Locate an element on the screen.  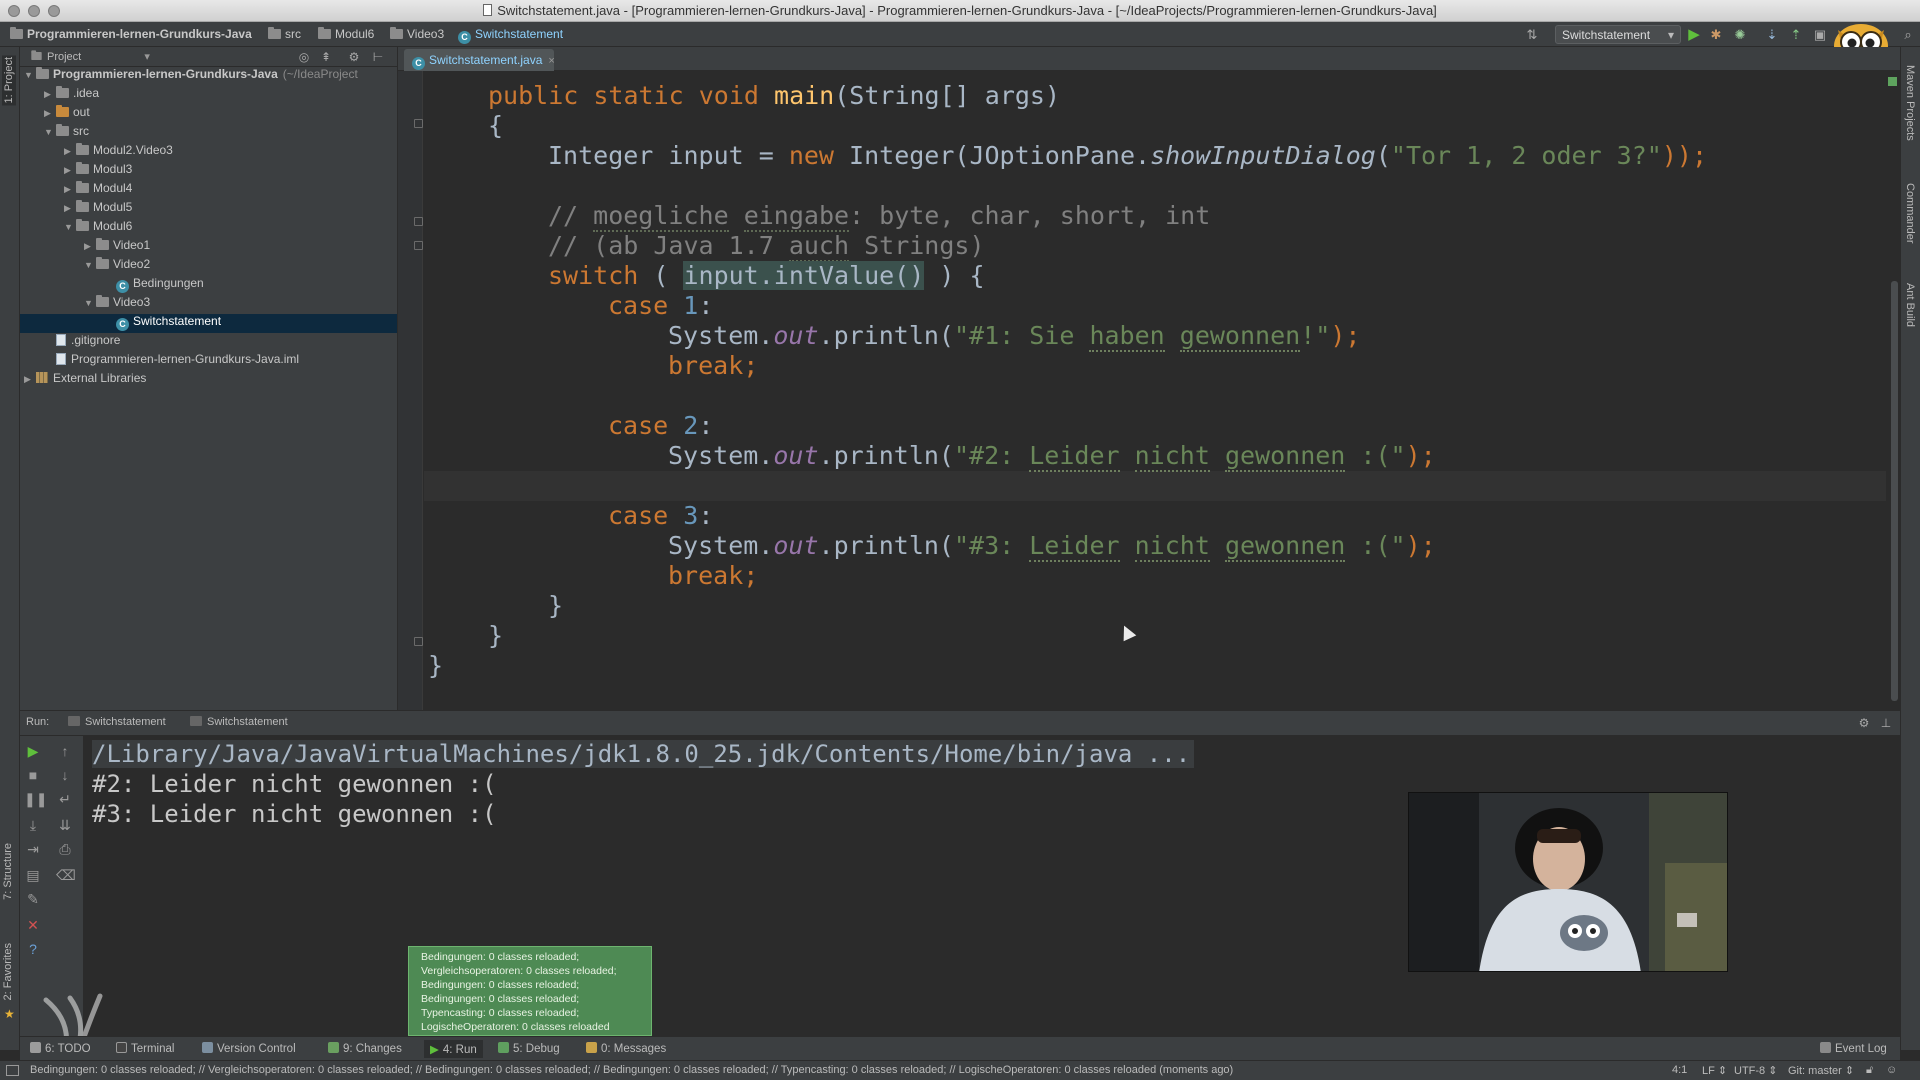
tree-item: ▼ Video3 is located at coordinates (208, 304).